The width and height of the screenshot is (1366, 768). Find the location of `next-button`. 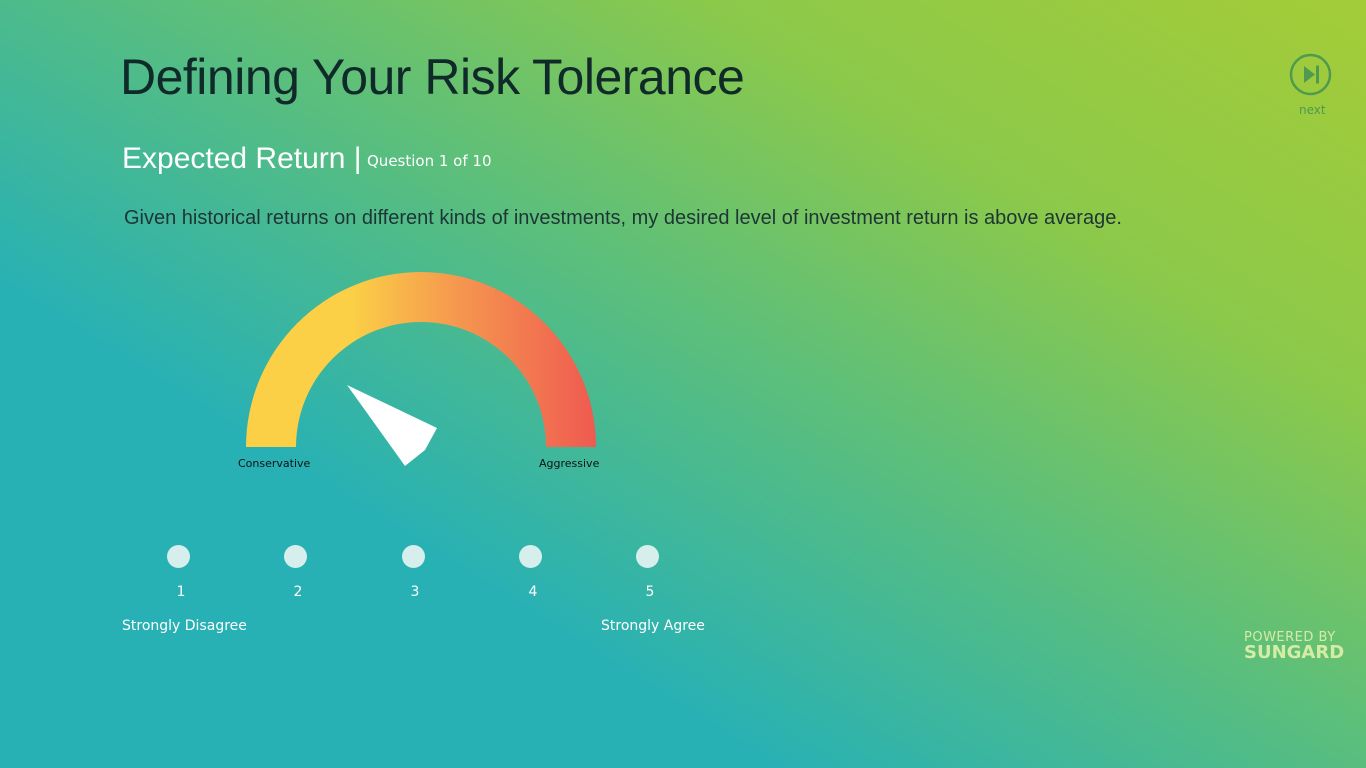

next-button is located at coordinates (1310, 74).